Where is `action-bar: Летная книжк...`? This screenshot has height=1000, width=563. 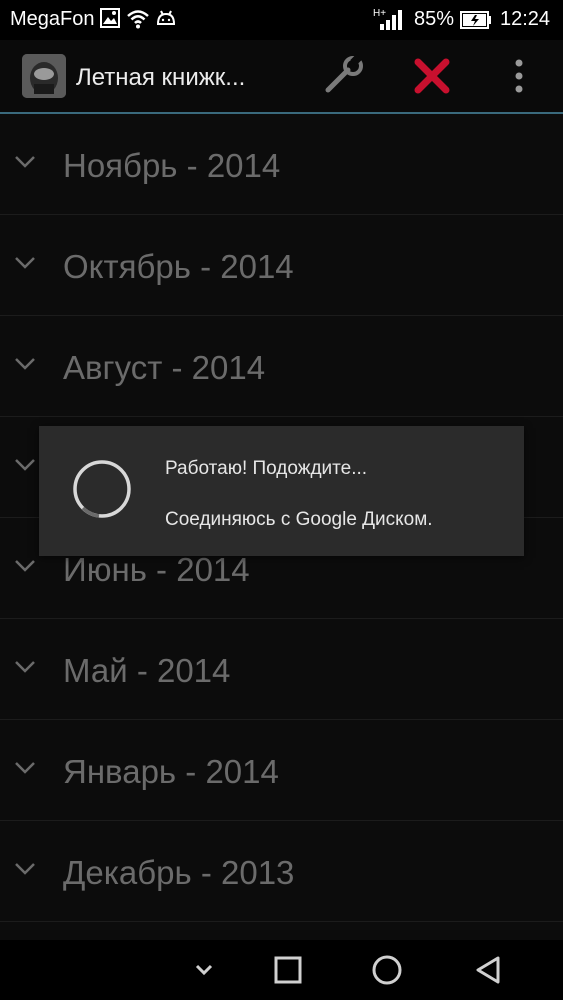
action-bar: Летная книжк... is located at coordinates (281, 77).